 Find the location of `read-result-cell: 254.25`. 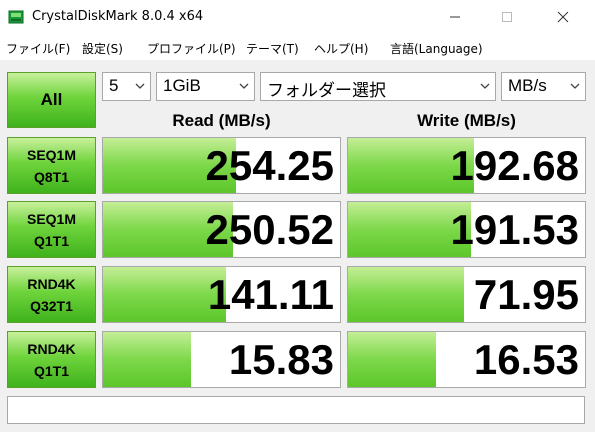

read-result-cell: 254.25 is located at coordinates (221, 165).